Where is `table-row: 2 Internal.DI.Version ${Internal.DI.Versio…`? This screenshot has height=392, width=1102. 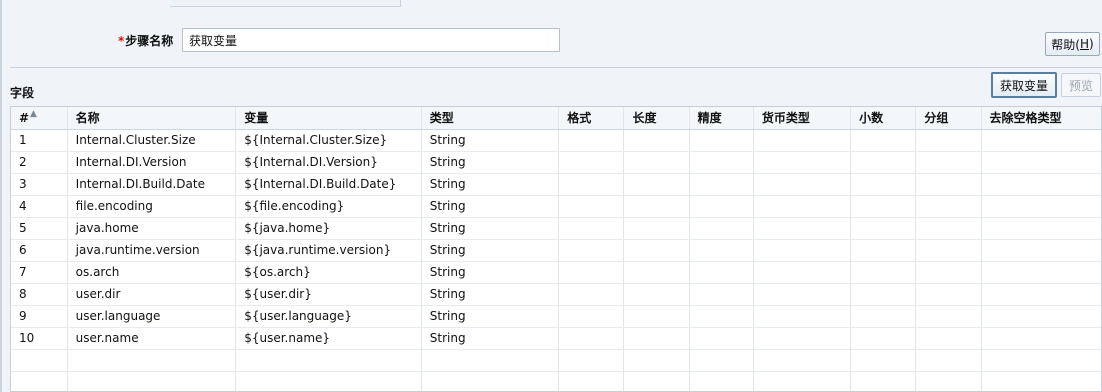 table-row: 2 Internal.DI.Version ${Internal.DI.Versio… is located at coordinates (556, 162).